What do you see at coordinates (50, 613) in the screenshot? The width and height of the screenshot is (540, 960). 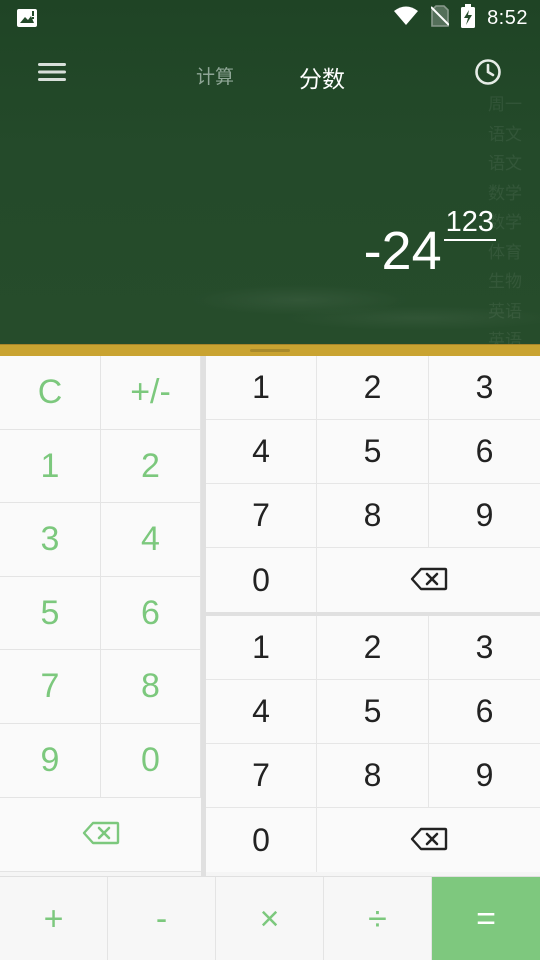 I see `integer-key-5: 5` at bounding box center [50, 613].